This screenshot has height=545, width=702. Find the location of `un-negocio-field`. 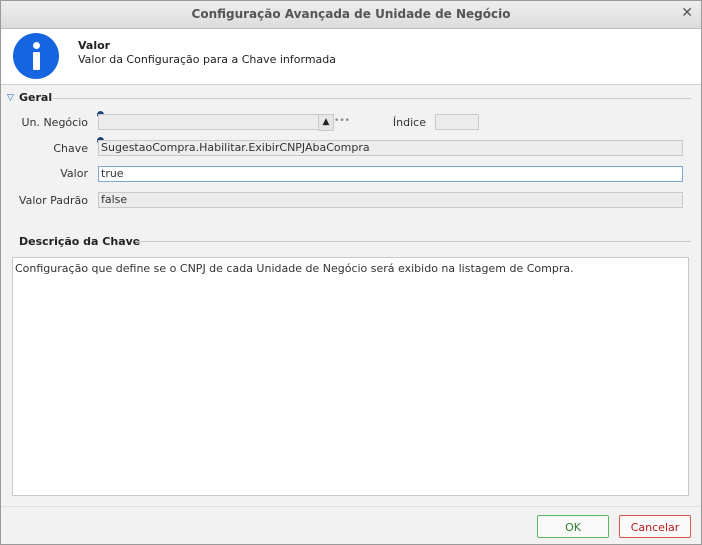

un-negocio-field is located at coordinates (208, 122).